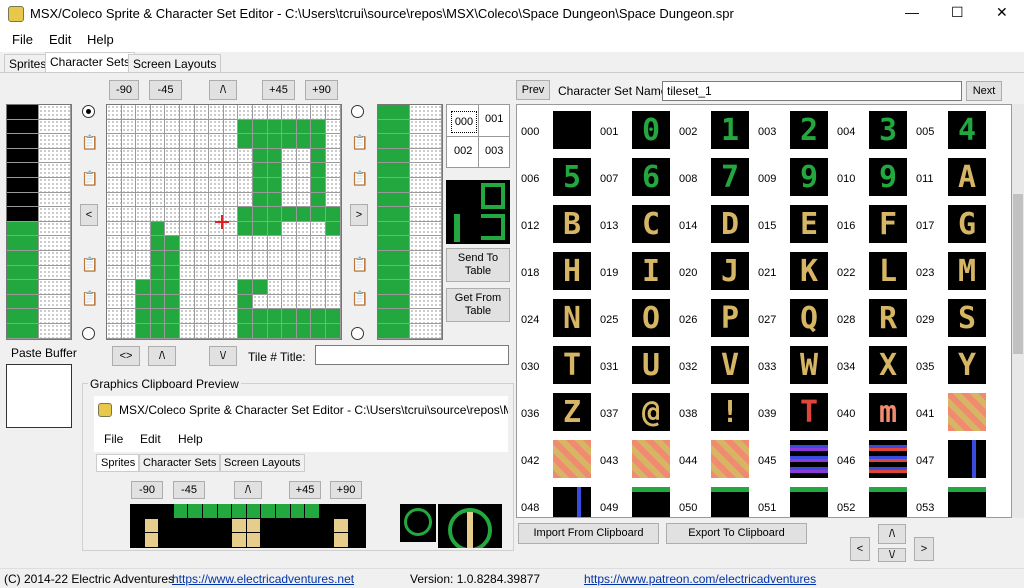  Describe the element at coordinates (263, 579) in the screenshot. I see `status-link-electricadventures: https://www.electricadventures.net` at that location.